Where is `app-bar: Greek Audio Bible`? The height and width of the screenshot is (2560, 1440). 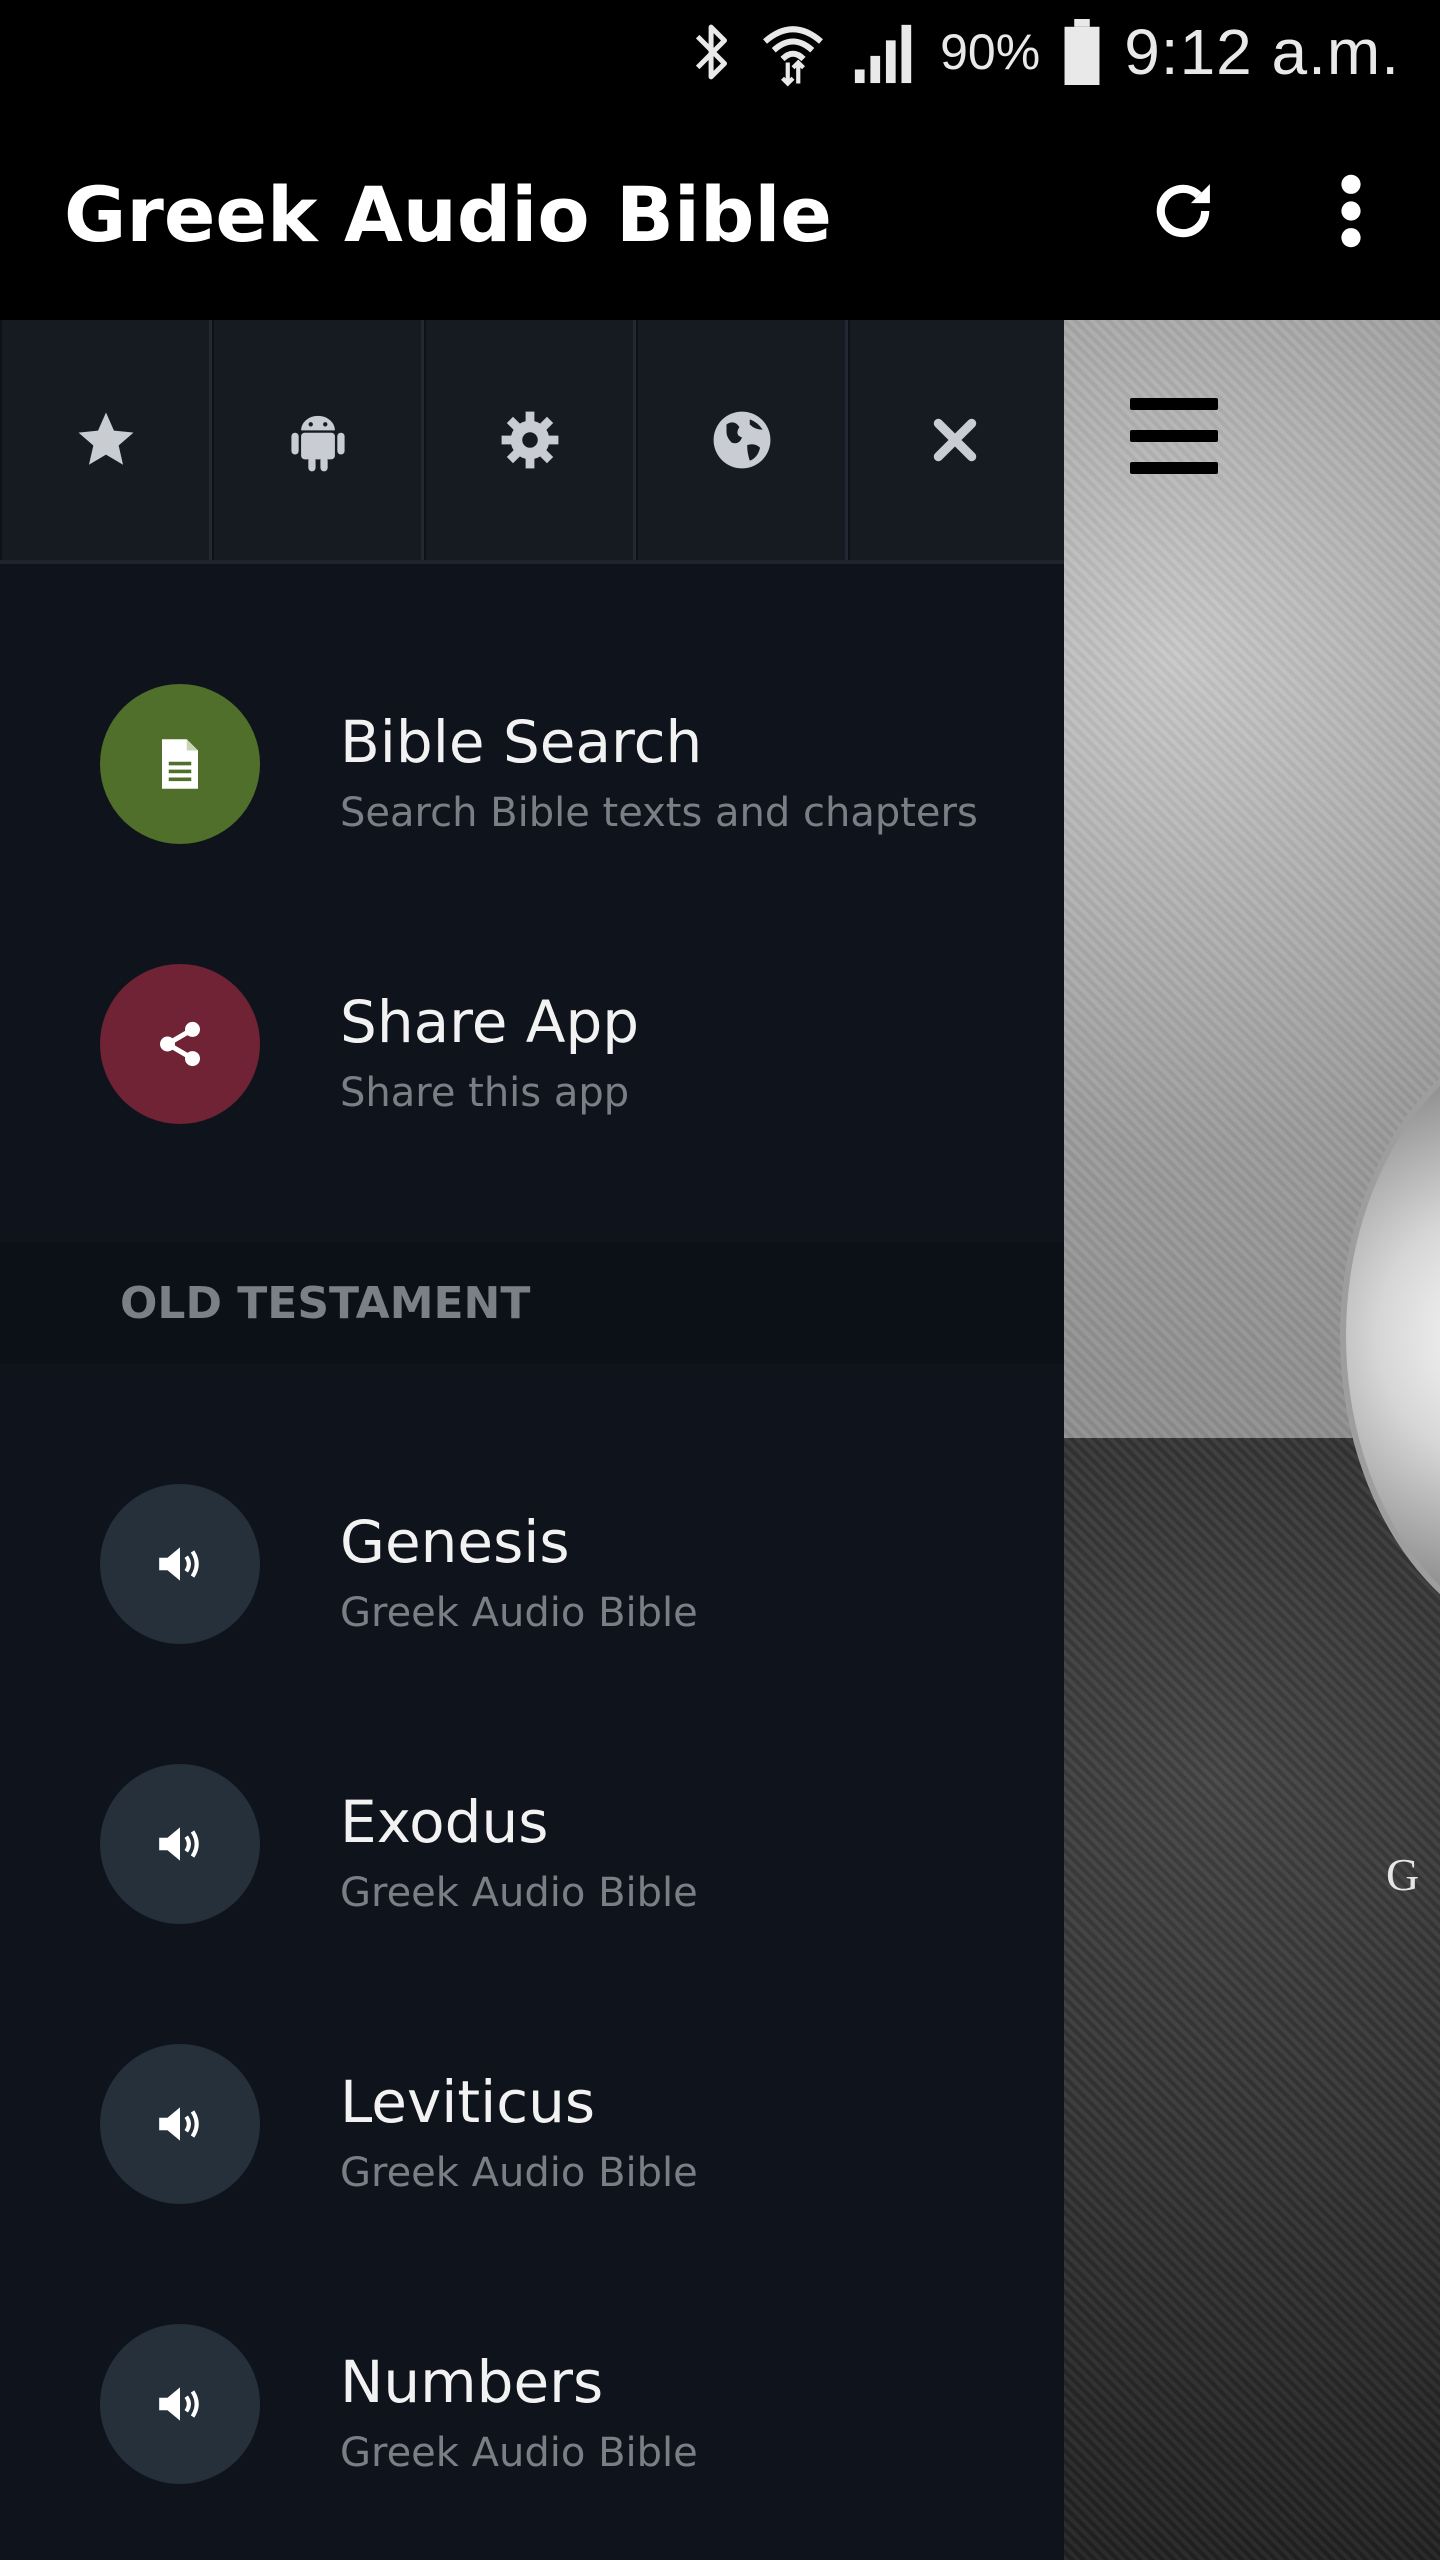 app-bar: Greek Audio Bible is located at coordinates (720, 212).